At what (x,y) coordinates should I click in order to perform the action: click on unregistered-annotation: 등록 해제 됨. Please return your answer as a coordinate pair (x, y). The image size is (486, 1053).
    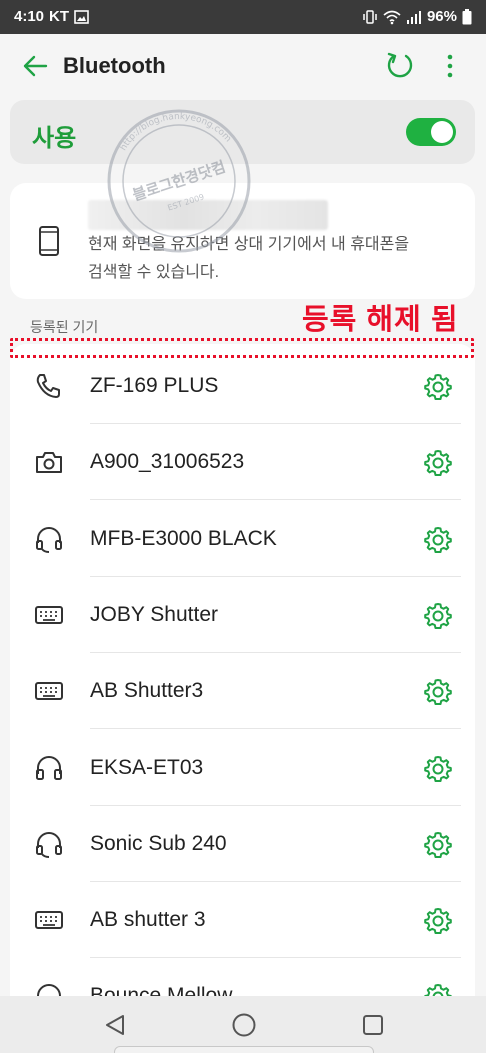
    Looking at the image, I should click on (380, 320).